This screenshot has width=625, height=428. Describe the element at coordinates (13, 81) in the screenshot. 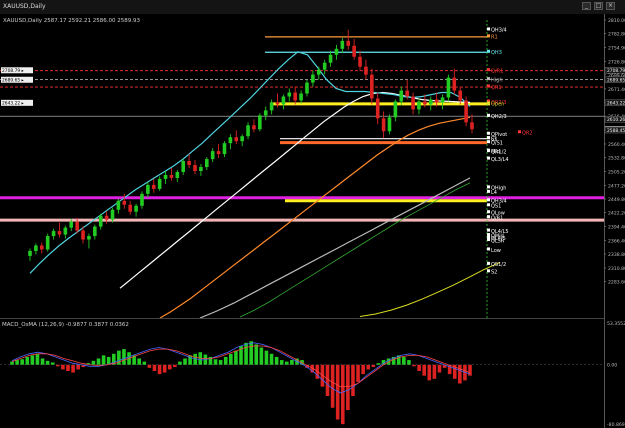

I see `left-price-tag-text: 2689.65 ▸` at that location.